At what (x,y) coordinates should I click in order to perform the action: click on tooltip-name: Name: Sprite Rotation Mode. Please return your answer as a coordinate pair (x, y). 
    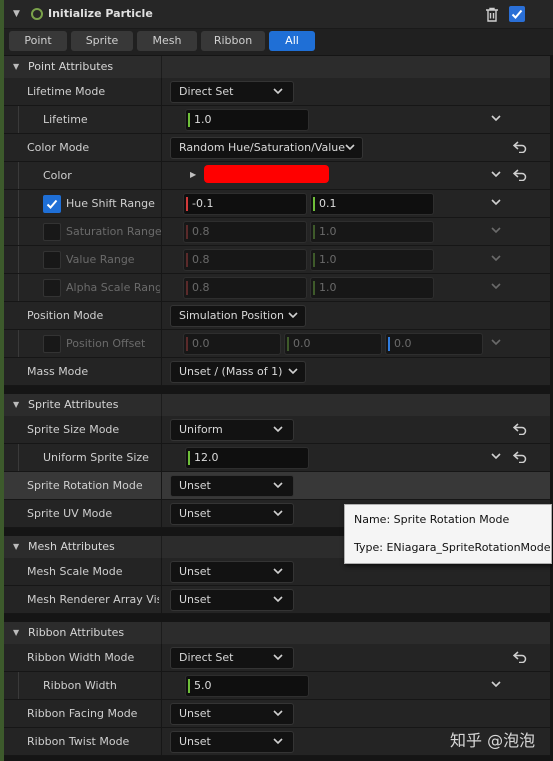
    Looking at the image, I should click on (432, 519).